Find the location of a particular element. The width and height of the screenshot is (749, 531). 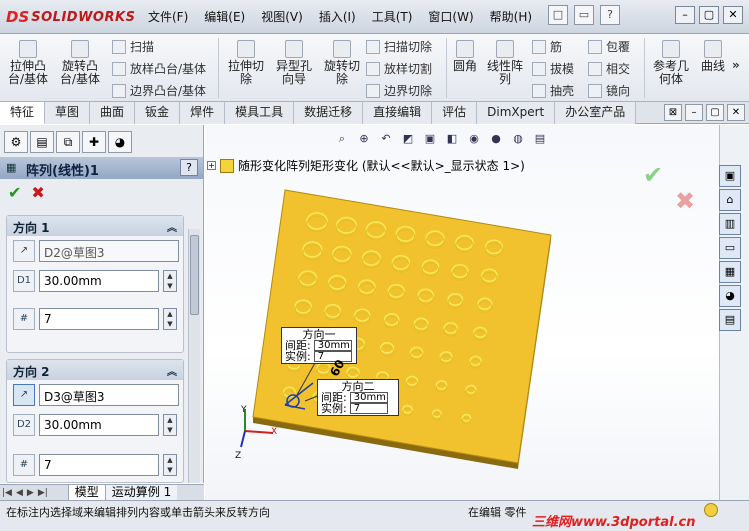

tab-weldments: 焊件 is located at coordinates (203, 113).